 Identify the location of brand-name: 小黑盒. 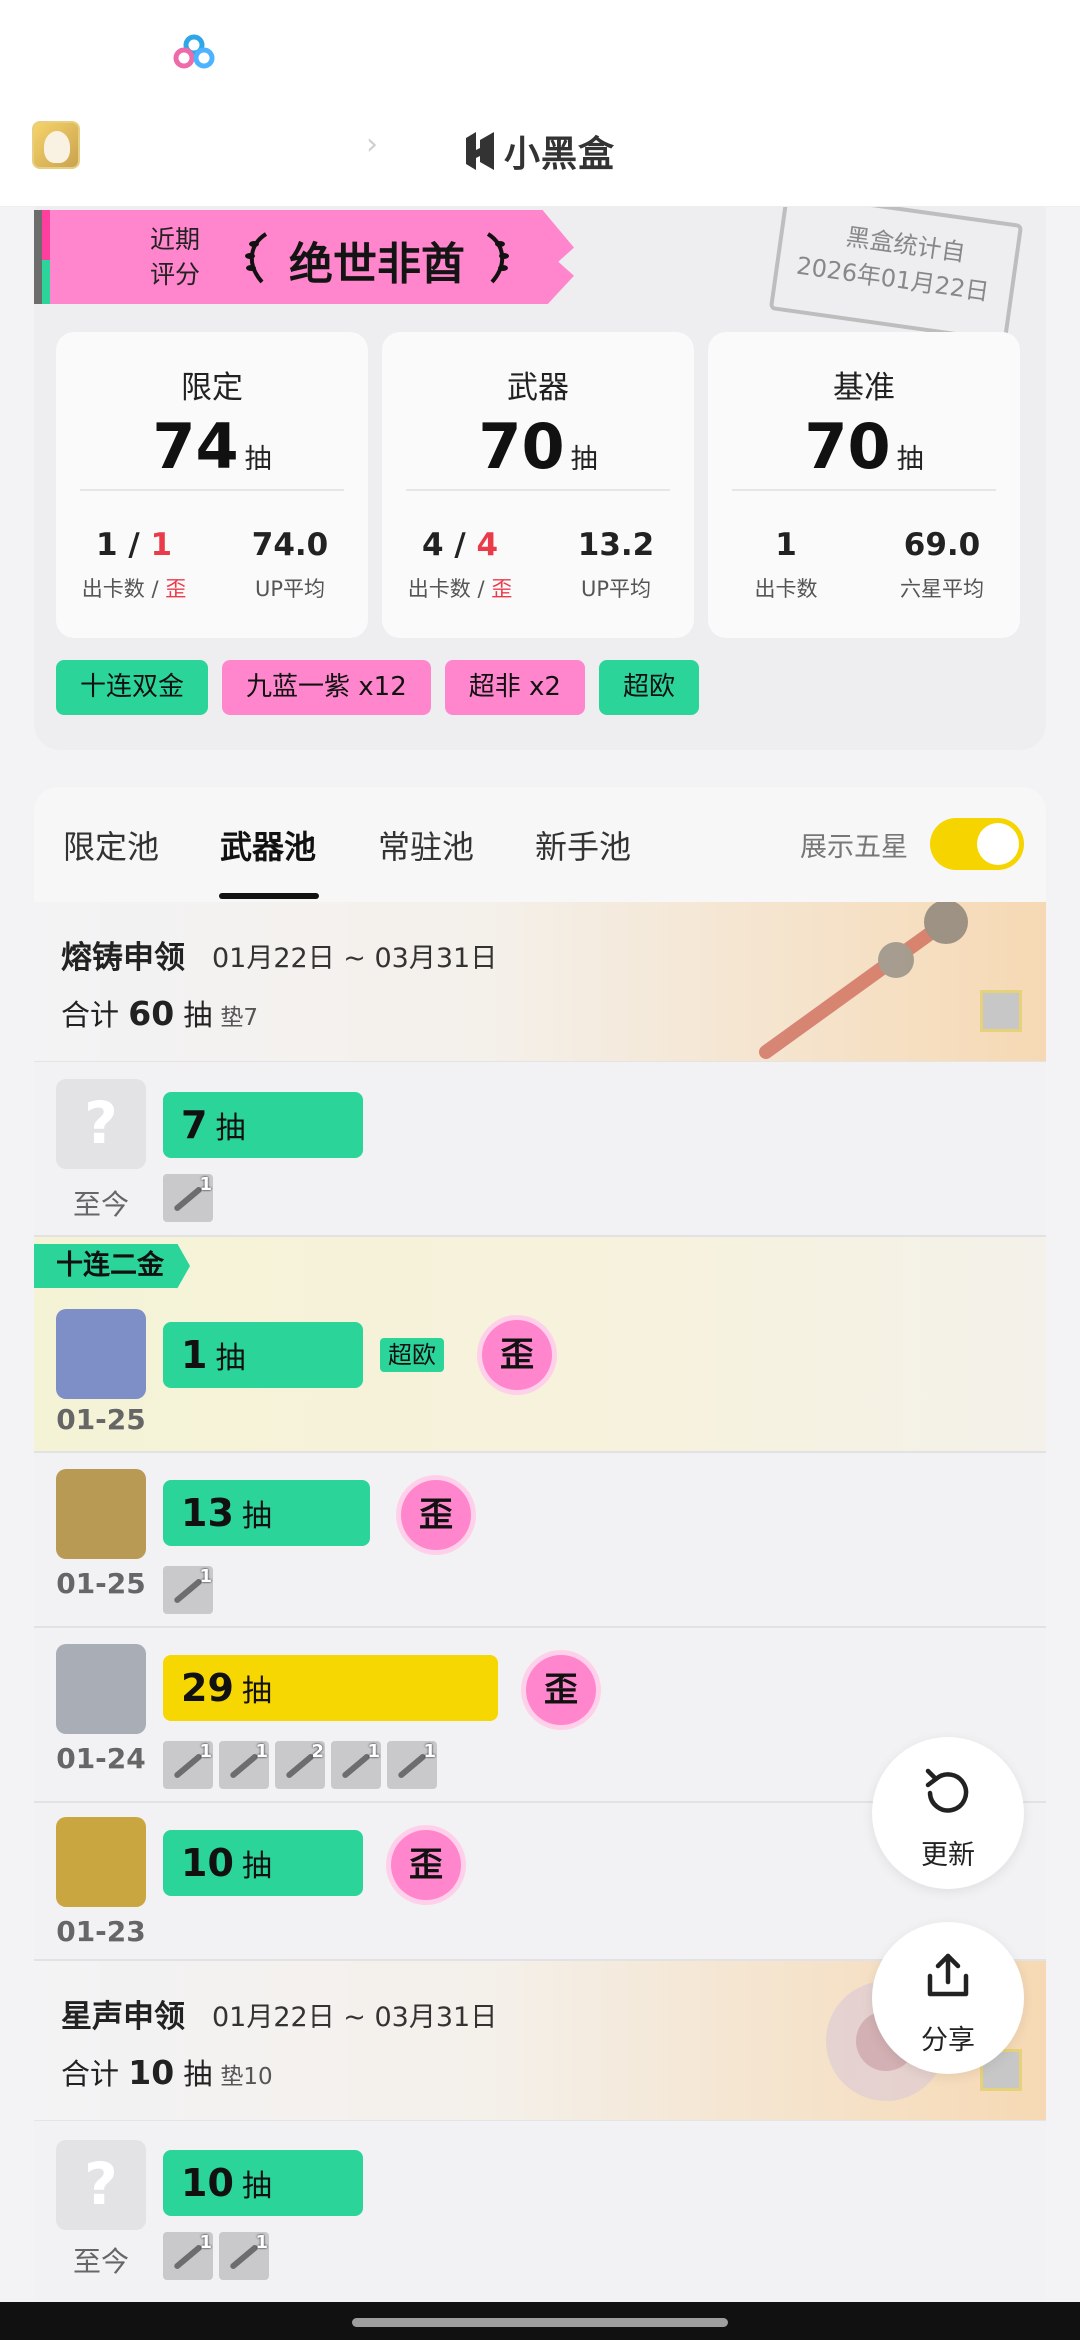
(560, 154).